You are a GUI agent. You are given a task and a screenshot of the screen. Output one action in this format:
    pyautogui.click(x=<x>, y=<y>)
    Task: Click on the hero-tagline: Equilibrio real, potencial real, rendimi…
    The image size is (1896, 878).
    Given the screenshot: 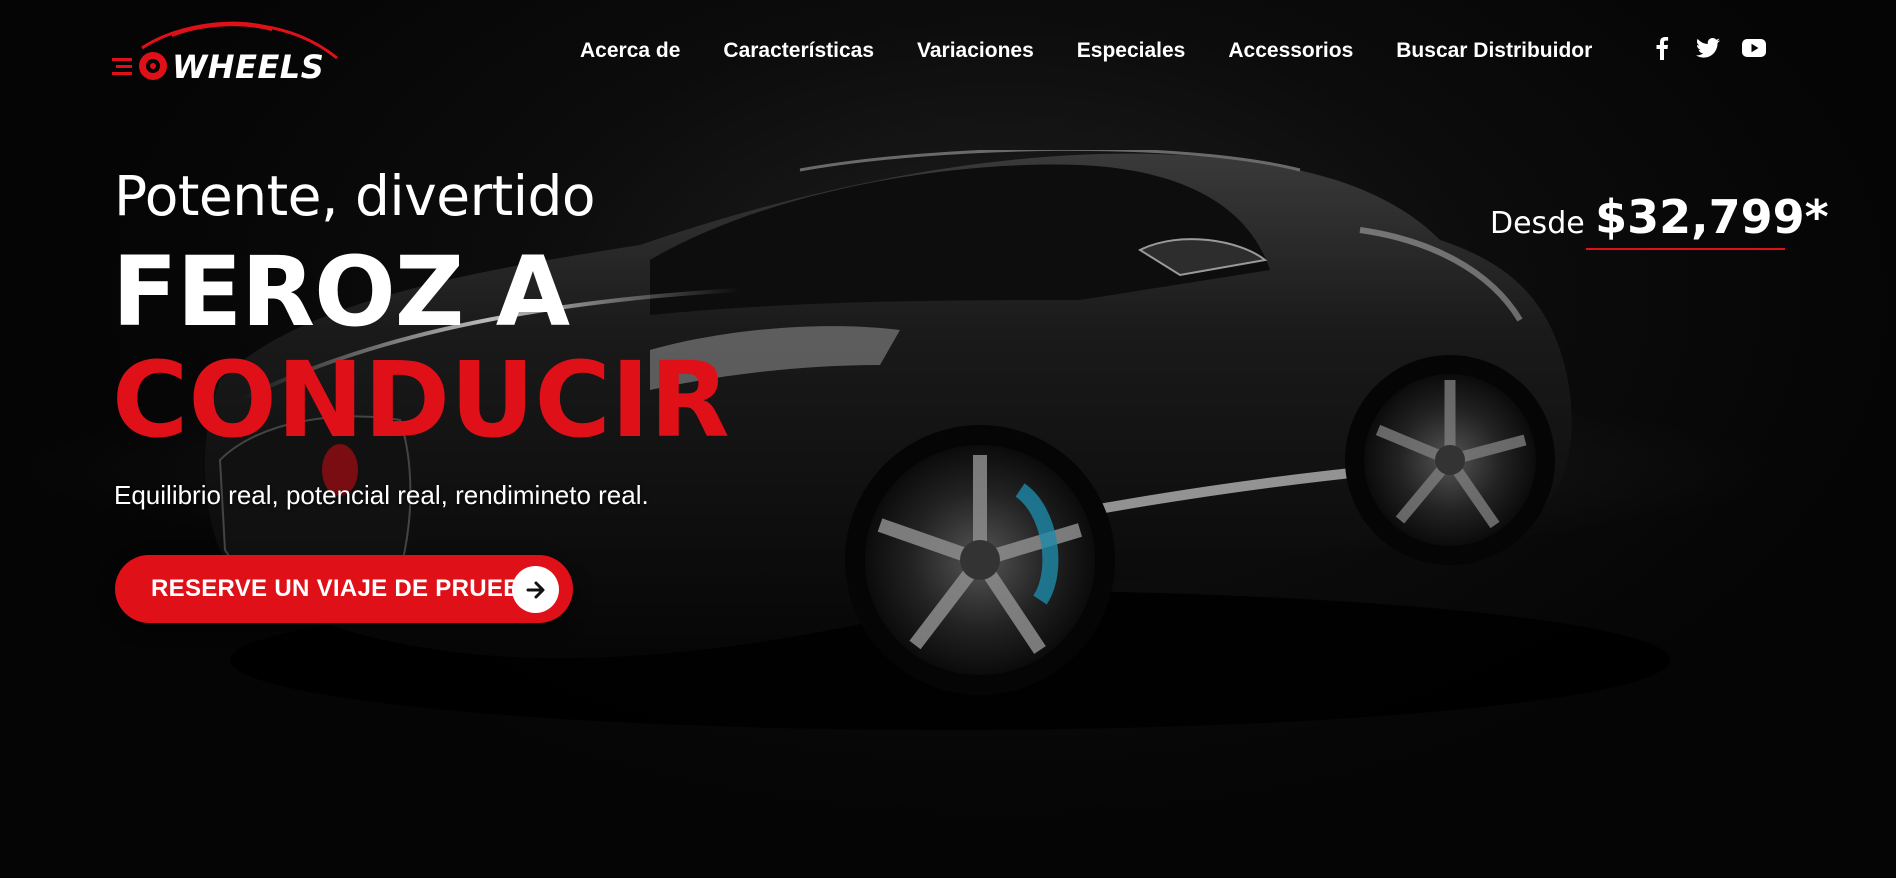 What is the action you would take?
    pyautogui.click(x=381, y=495)
    